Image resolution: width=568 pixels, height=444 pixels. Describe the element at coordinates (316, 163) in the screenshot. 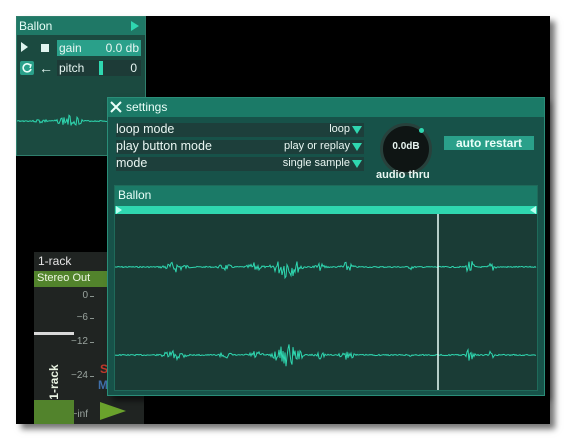

I see `setting-value: single sample` at that location.